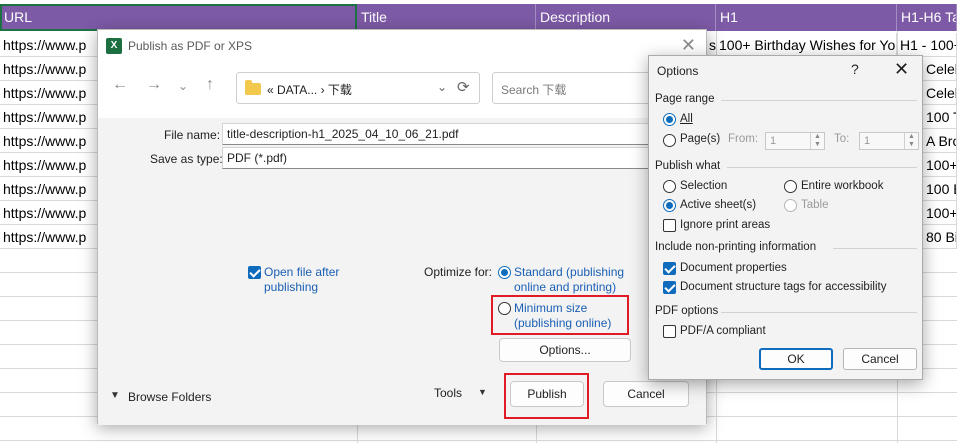 The image size is (957, 443). What do you see at coordinates (796, 359) in the screenshot?
I see `ok-button: OK` at bounding box center [796, 359].